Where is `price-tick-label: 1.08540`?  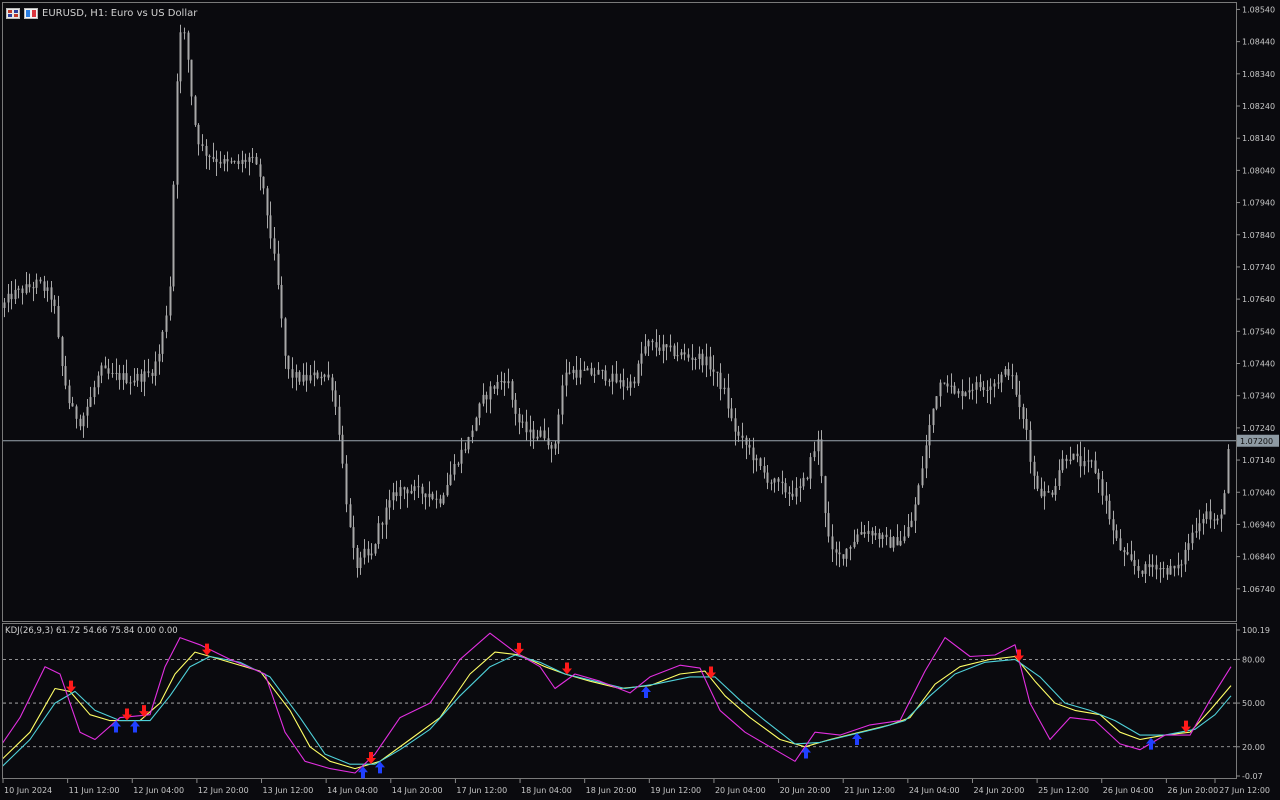 price-tick-label: 1.08540 is located at coordinates (1258, 9).